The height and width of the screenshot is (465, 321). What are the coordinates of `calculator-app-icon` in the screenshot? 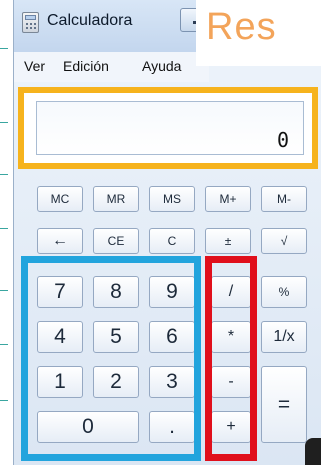 It's located at (30, 22).